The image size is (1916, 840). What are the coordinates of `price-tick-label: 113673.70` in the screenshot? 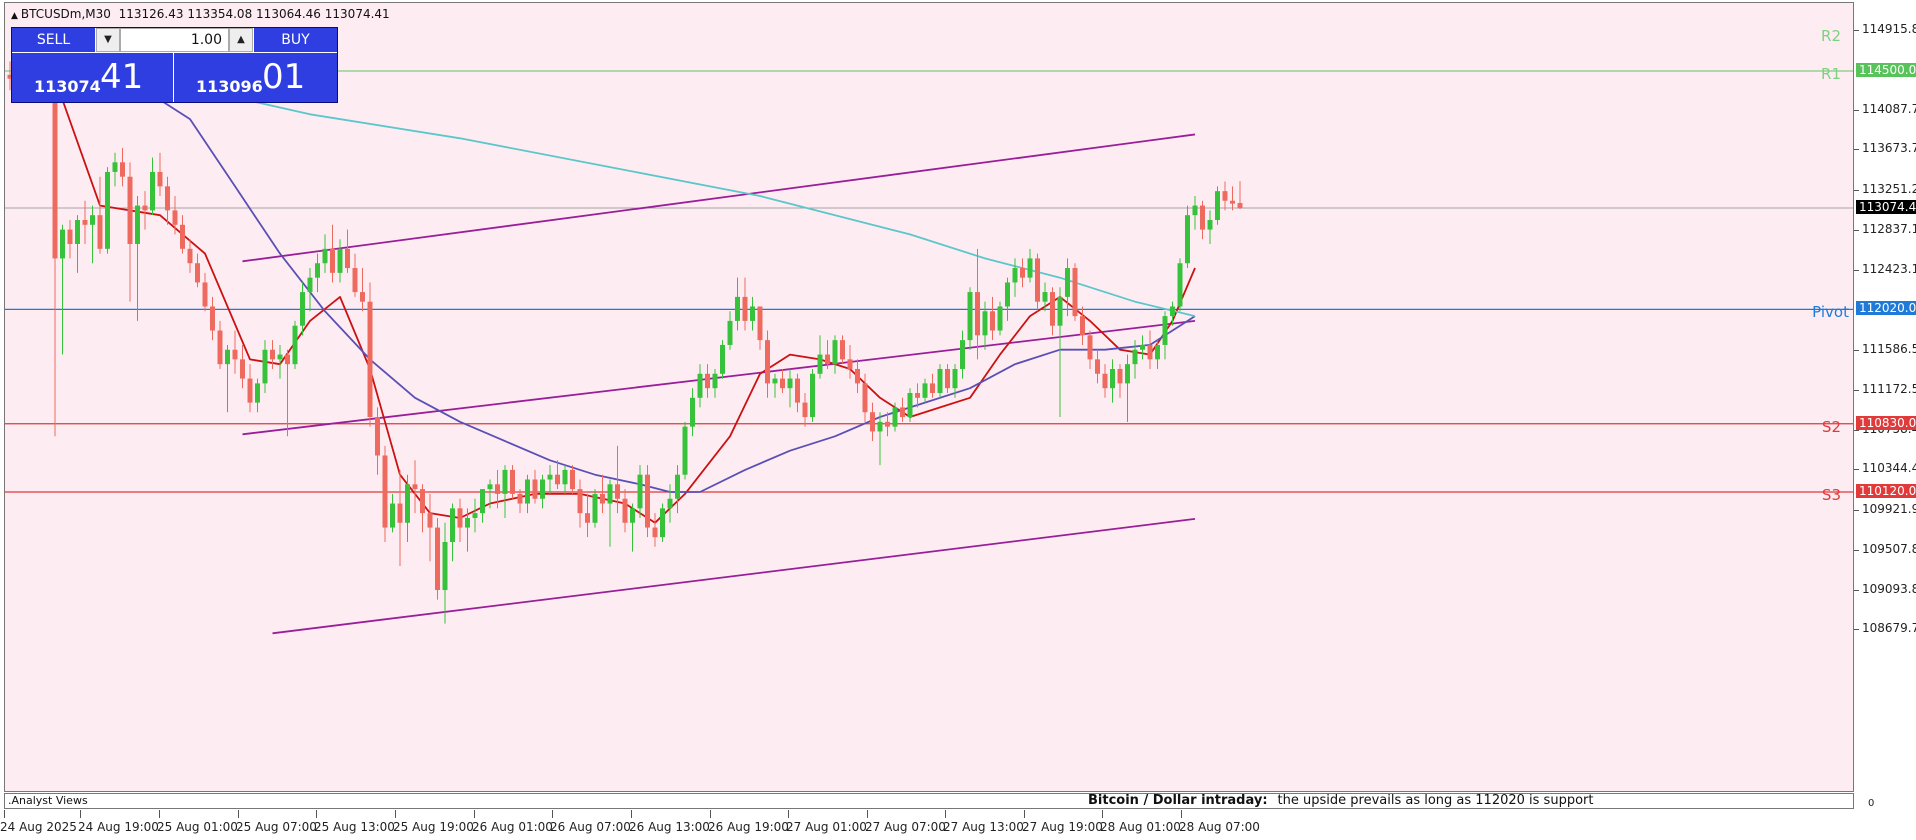 It's located at (1889, 148).